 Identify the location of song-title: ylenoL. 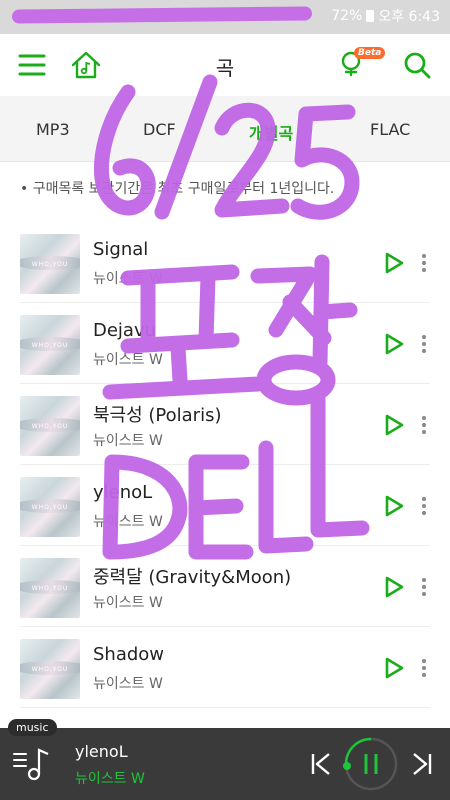
(123, 492).